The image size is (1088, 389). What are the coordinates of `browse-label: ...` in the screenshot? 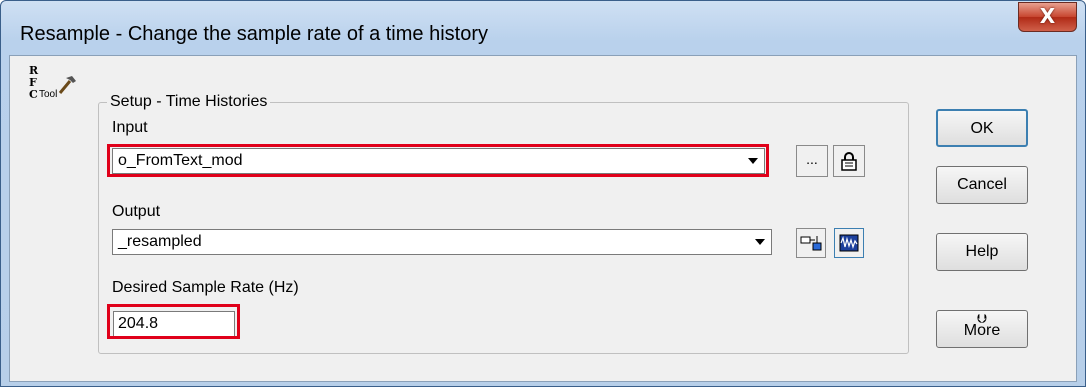 It's located at (812, 159).